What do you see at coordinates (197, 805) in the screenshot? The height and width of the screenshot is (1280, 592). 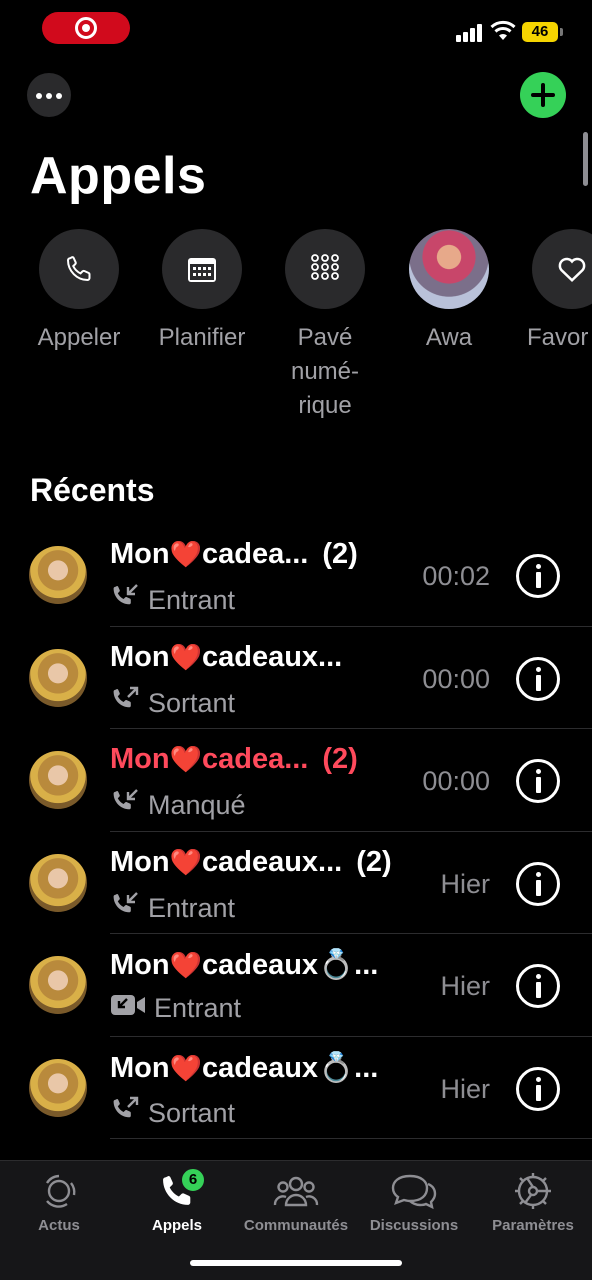 I see `call-type-label: Manqué` at bounding box center [197, 805].